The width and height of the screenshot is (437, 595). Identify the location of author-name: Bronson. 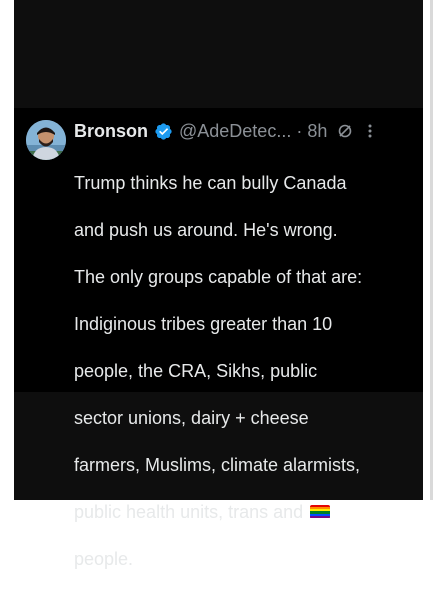
(111, 131).